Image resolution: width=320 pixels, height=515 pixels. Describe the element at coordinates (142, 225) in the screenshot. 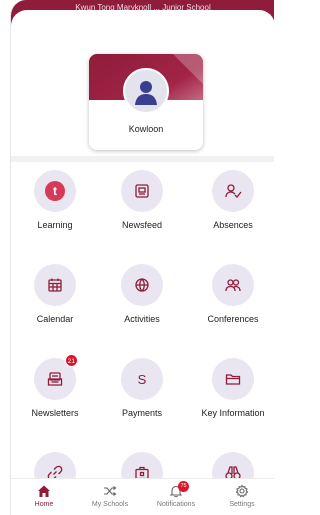

I see `tile-label: Newsfeed` at that location.